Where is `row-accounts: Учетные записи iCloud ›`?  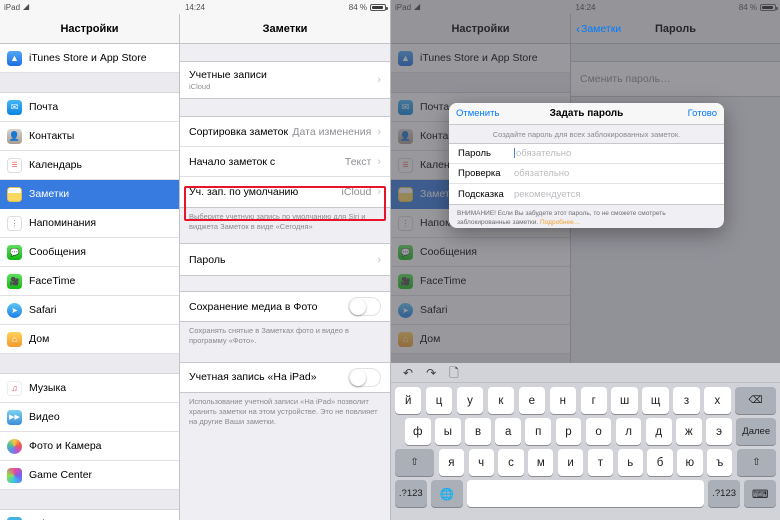
row-accounts: Учетные записи iCloud › is located at coordinates (285, 80).